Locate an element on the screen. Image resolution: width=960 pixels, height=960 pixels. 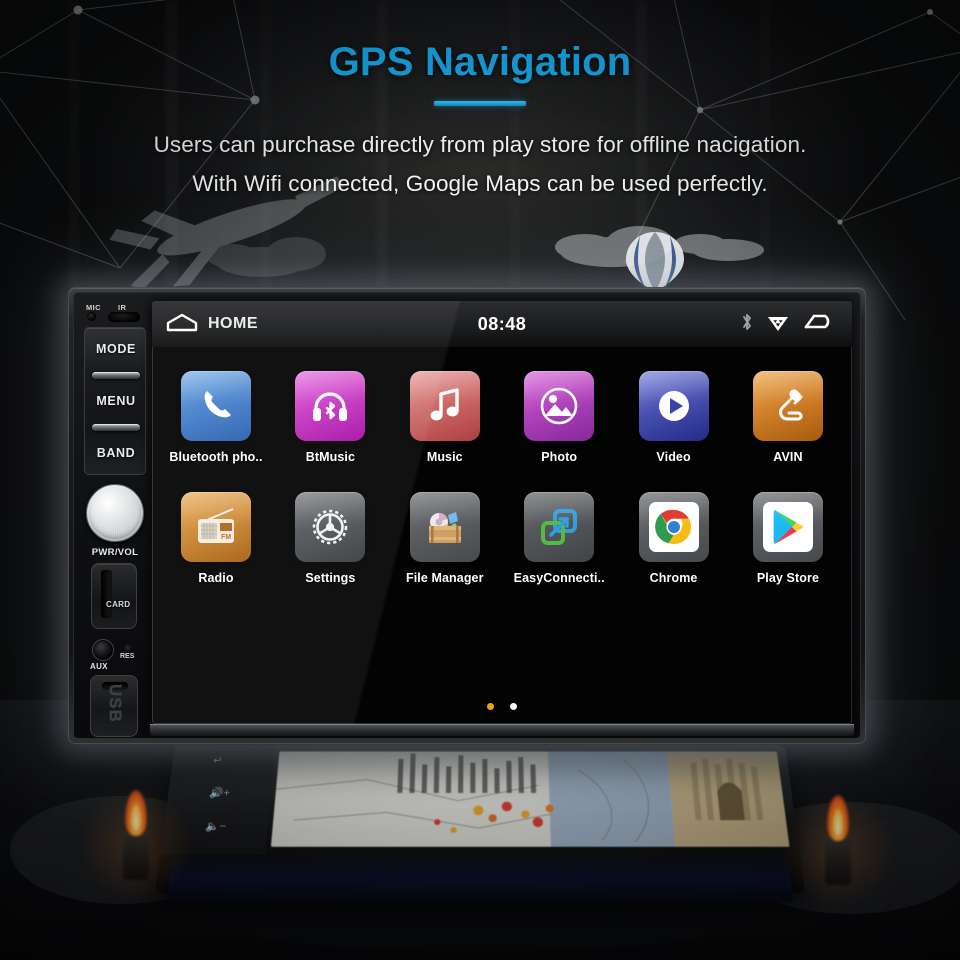
page-title: GPS Navigation is located at coordinates (480, 62).